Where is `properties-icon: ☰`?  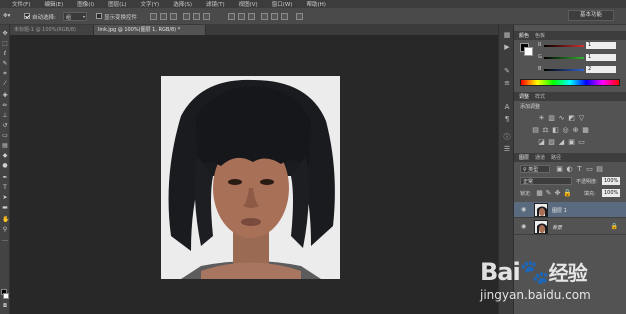 properties-icon: ☰ is located at coordinates (507, 149).